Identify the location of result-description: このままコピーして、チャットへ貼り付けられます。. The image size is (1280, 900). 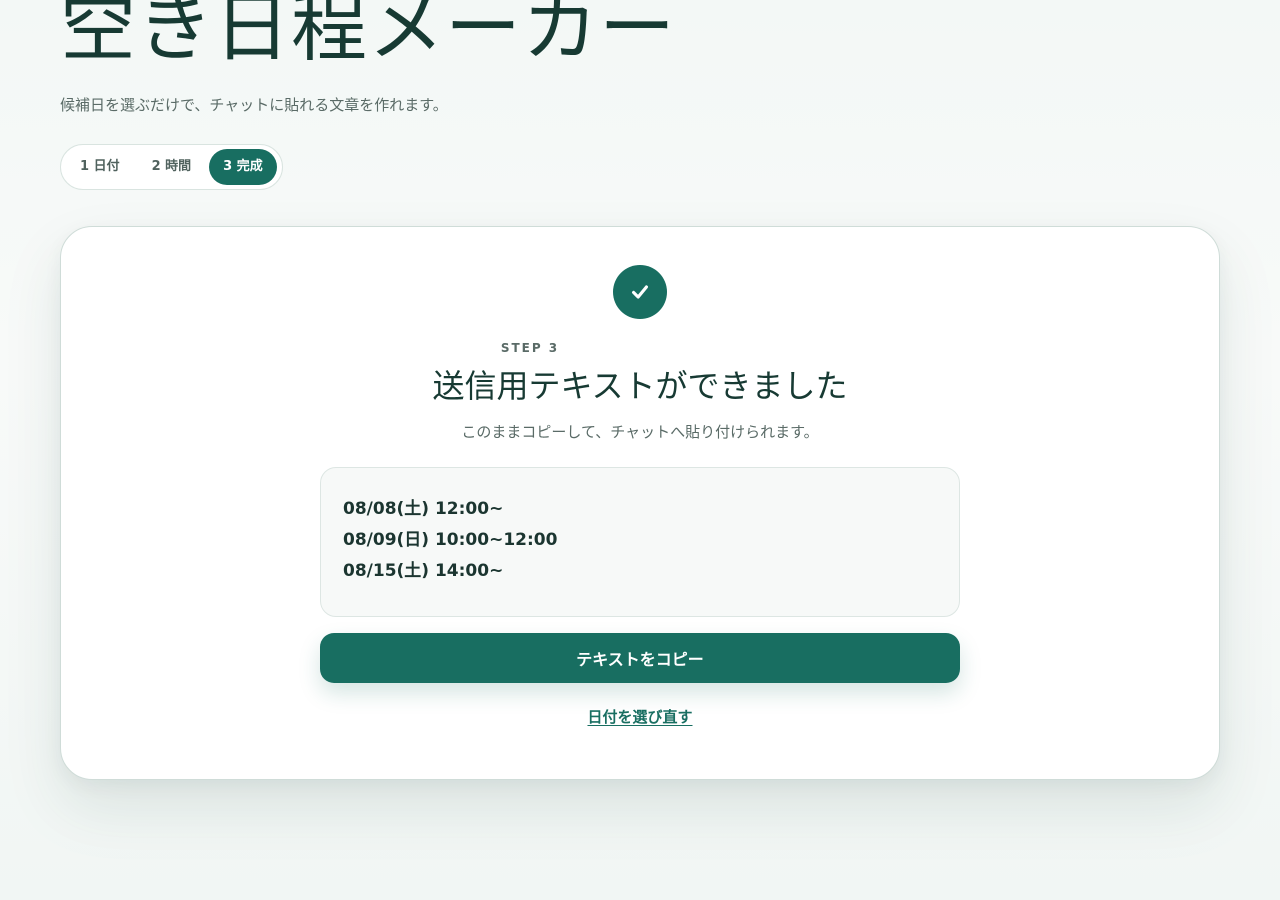
(640, 432).